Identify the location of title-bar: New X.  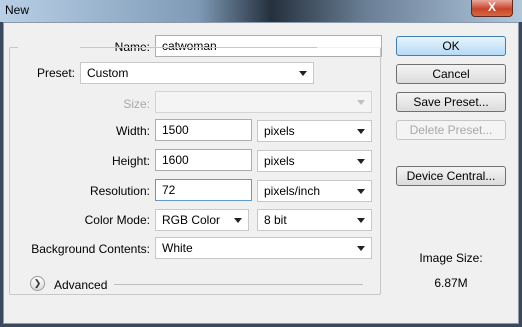
(261, 11).